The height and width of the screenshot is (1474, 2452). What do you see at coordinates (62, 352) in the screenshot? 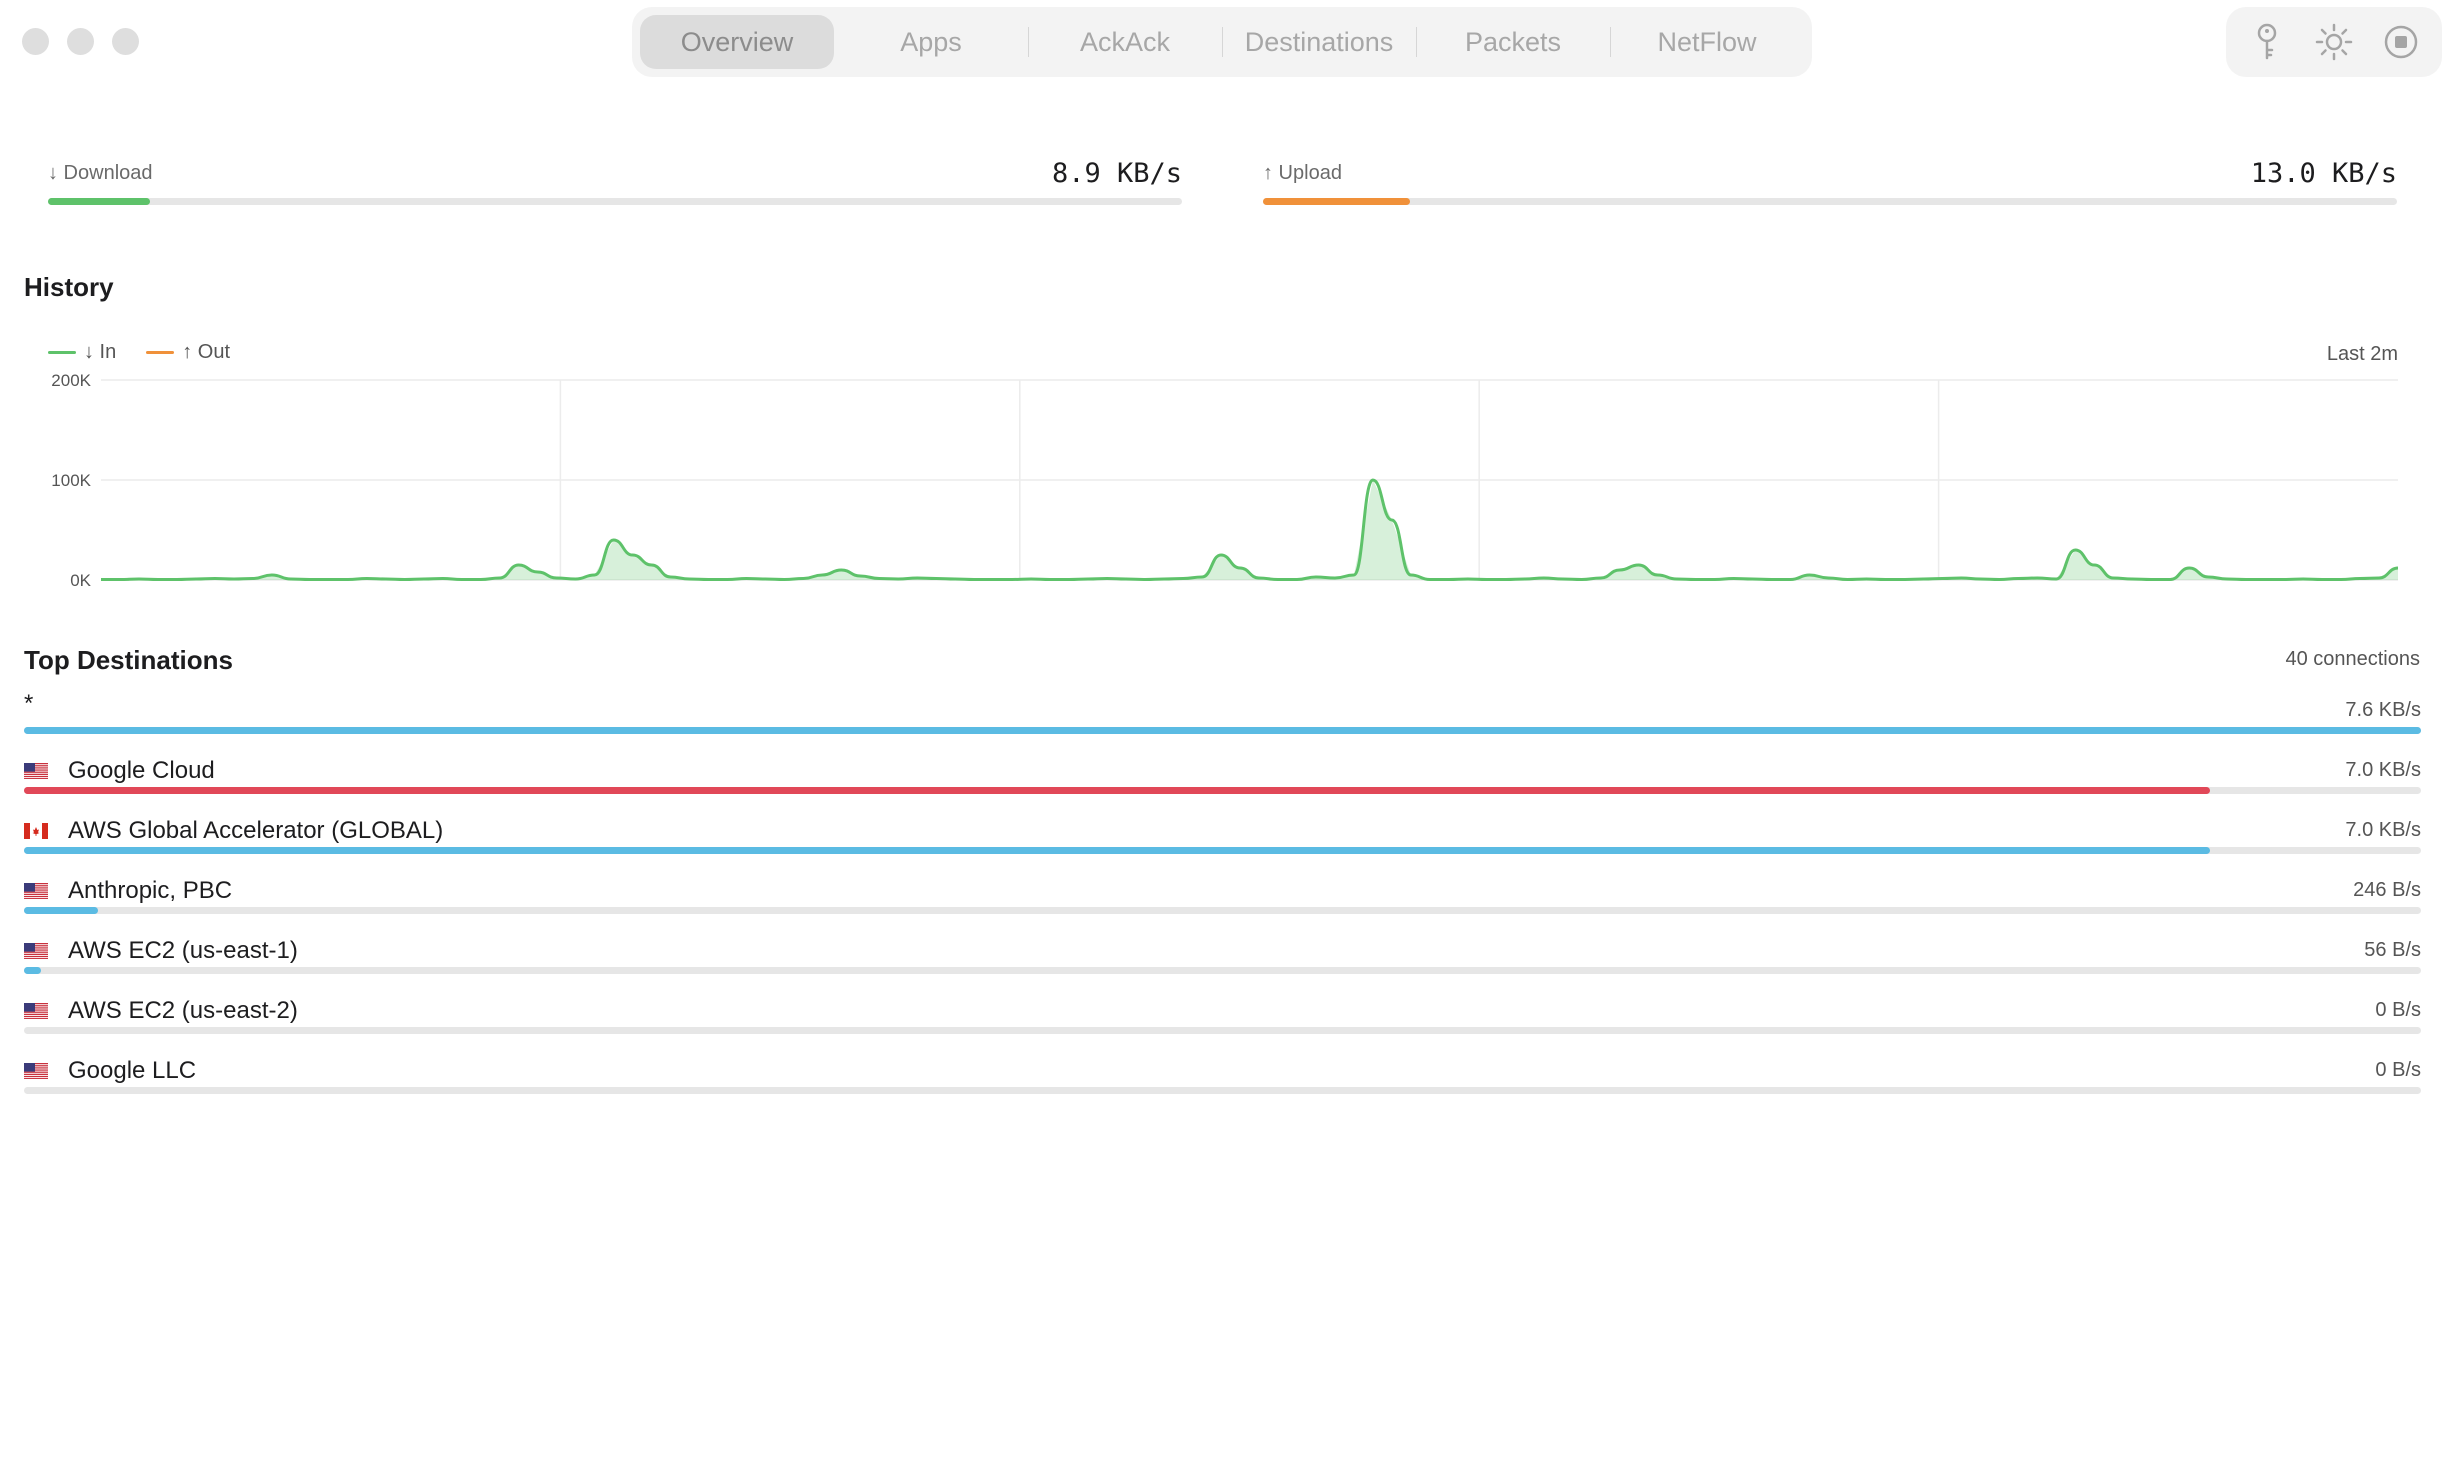
I see `legend-in-swatch` at bounding box center [62, 352].